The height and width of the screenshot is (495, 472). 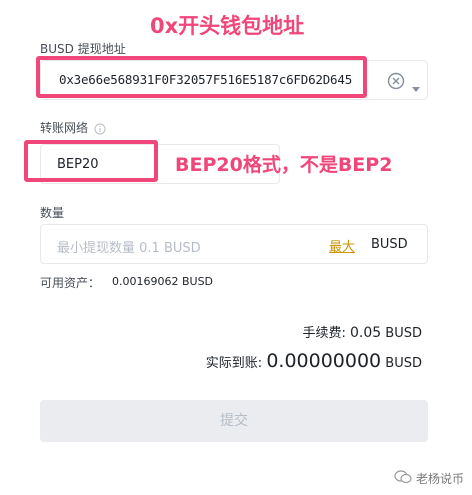 What do you see at coordinates (396, 81) in the screenshot?
I see `clear-circle-icon` at bounding box center [396, 81].